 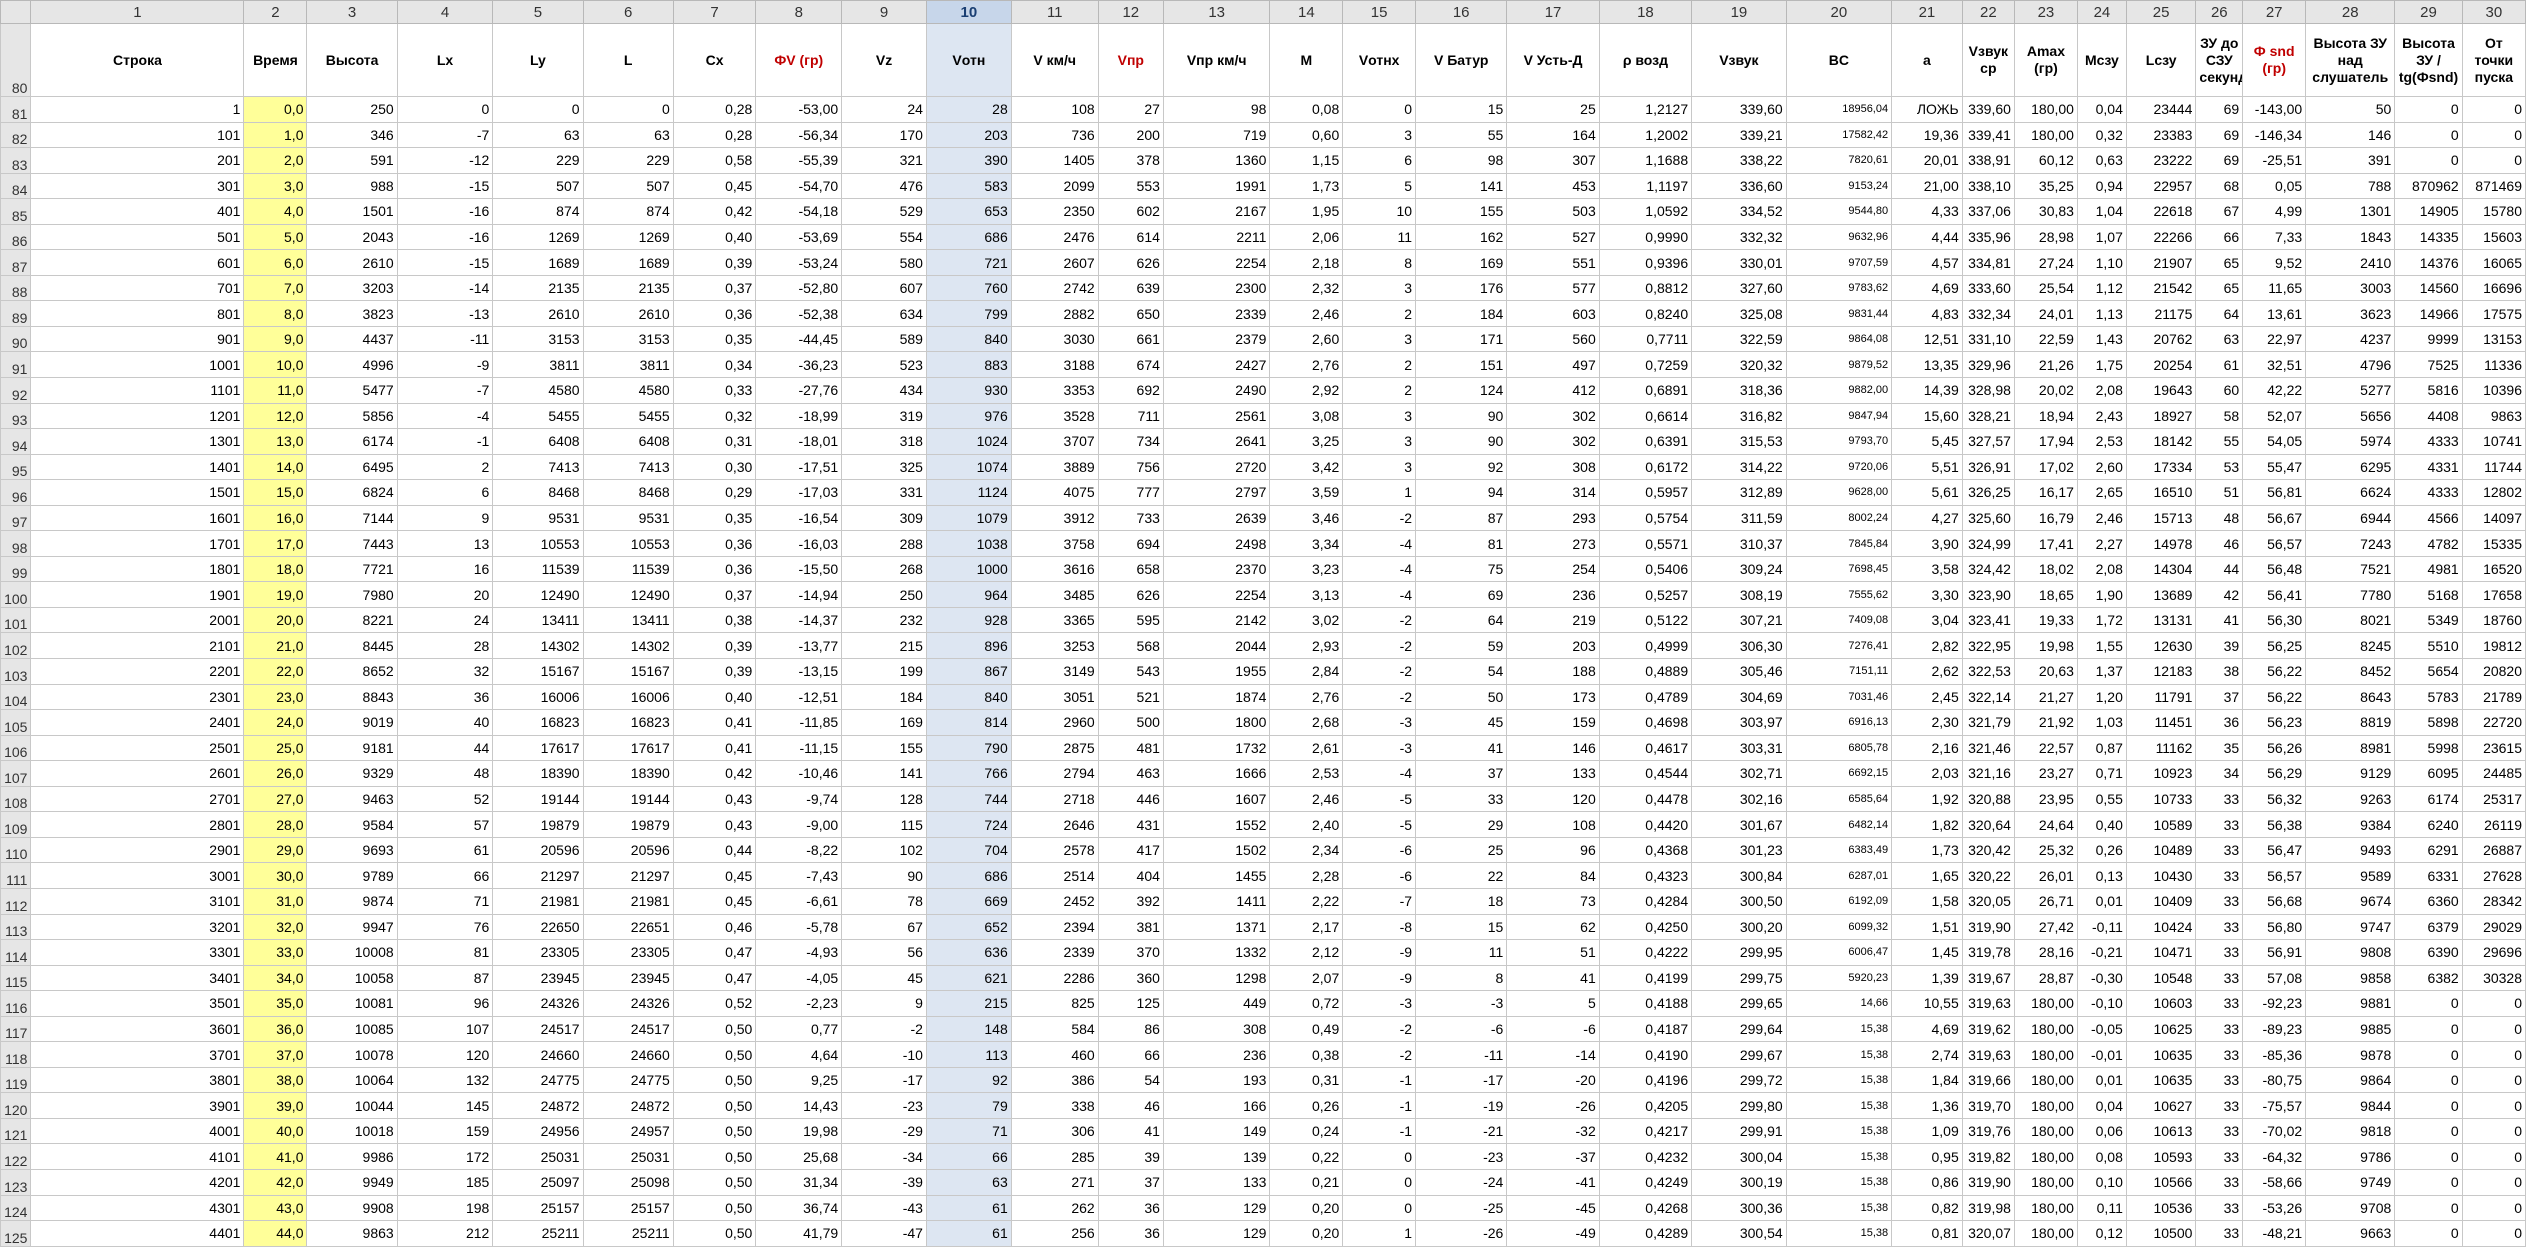 What do you see at coordinates (2274, 60) in the screenshot?
I see `column-header: Ф snd (гр)` at bounding box center [2274, 60].